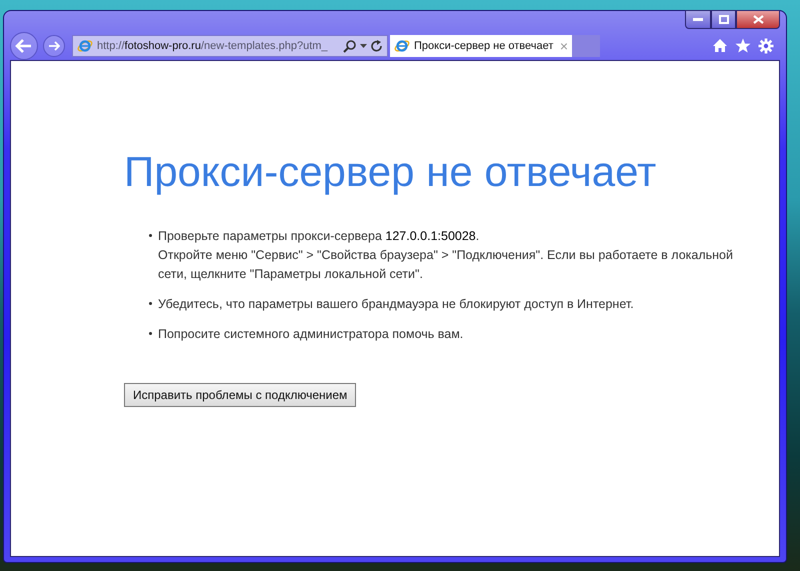  Describe the element at coordinates (213, 46) in the screenshot. I see `url-text: http://fotoshow-pro.ru/new-templates.php?utm_` at that location.